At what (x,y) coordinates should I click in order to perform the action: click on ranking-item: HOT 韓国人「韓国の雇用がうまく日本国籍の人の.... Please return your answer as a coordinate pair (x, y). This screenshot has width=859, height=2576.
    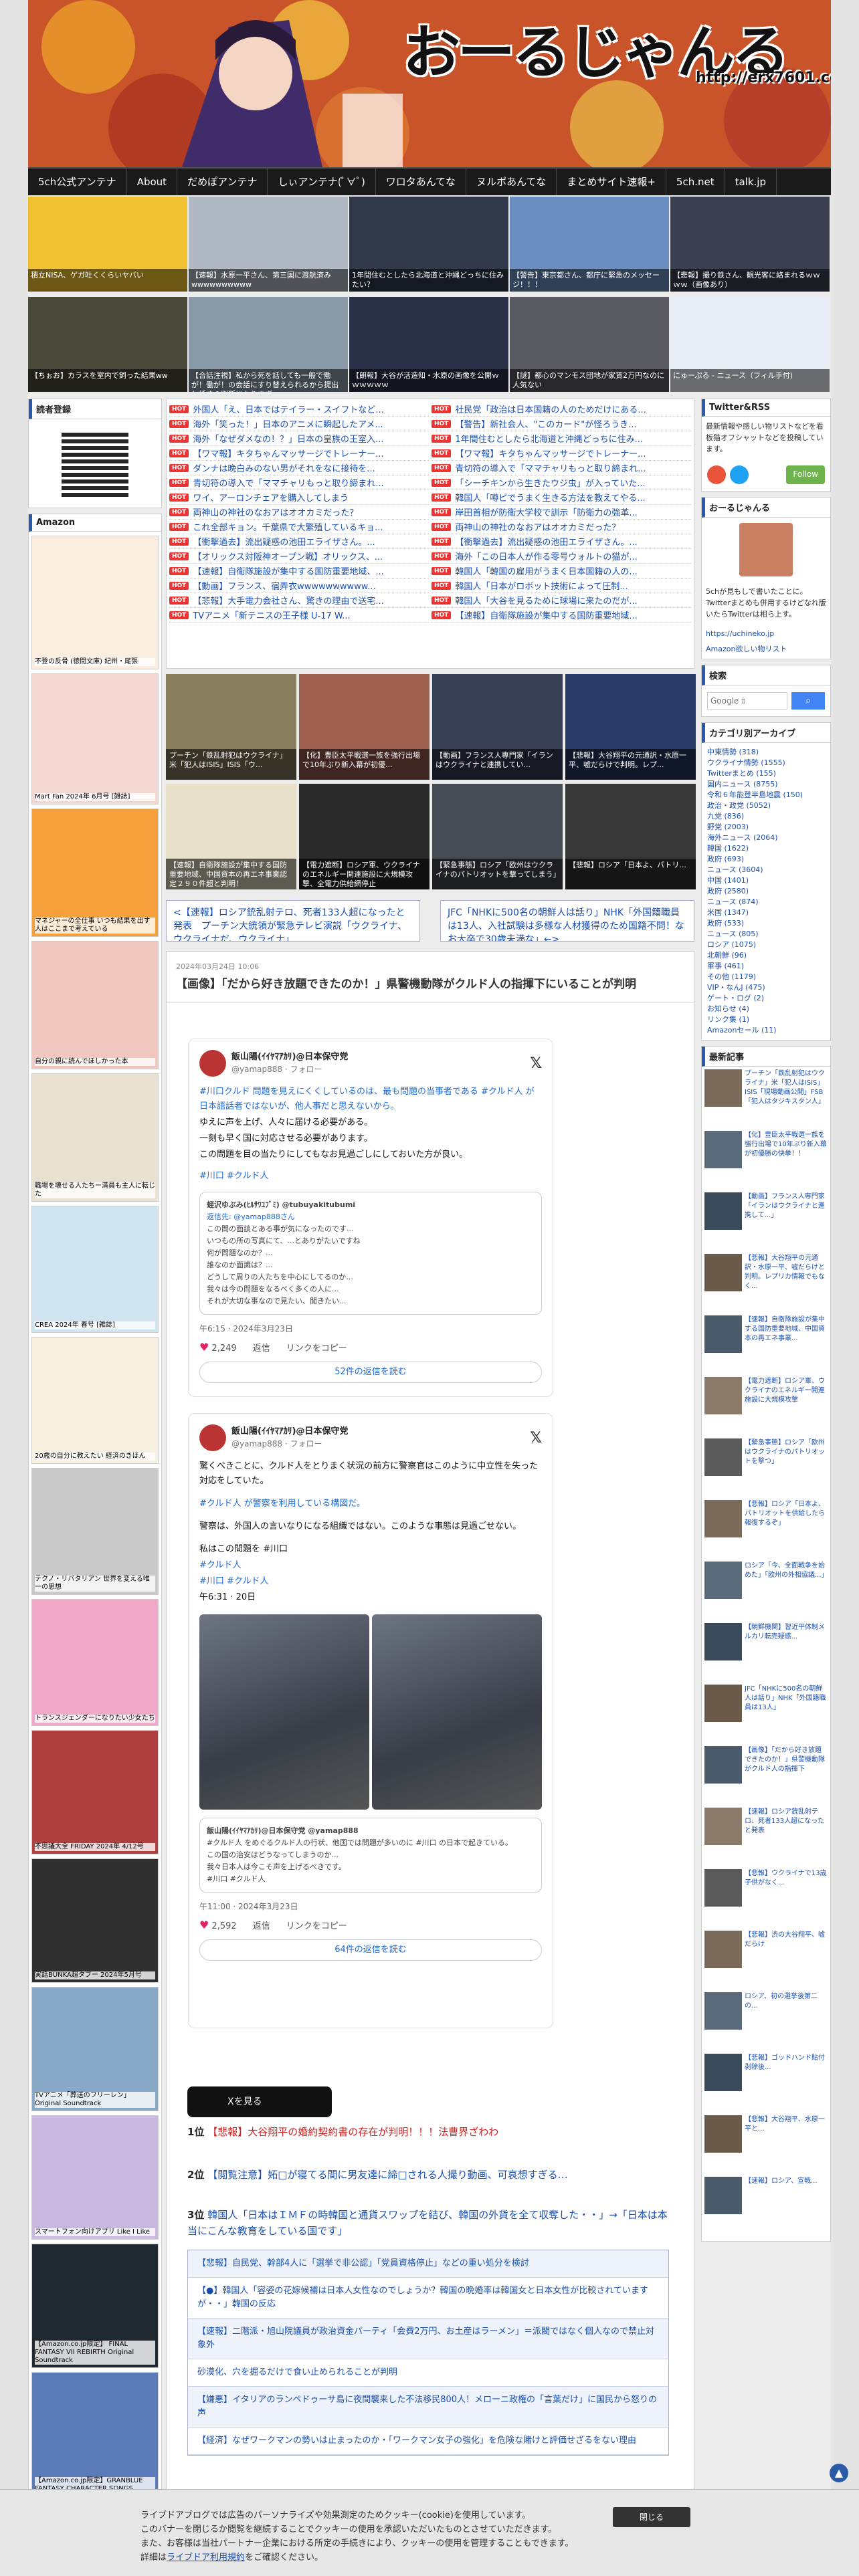
    Looking at the image, I should click on (562, 571).